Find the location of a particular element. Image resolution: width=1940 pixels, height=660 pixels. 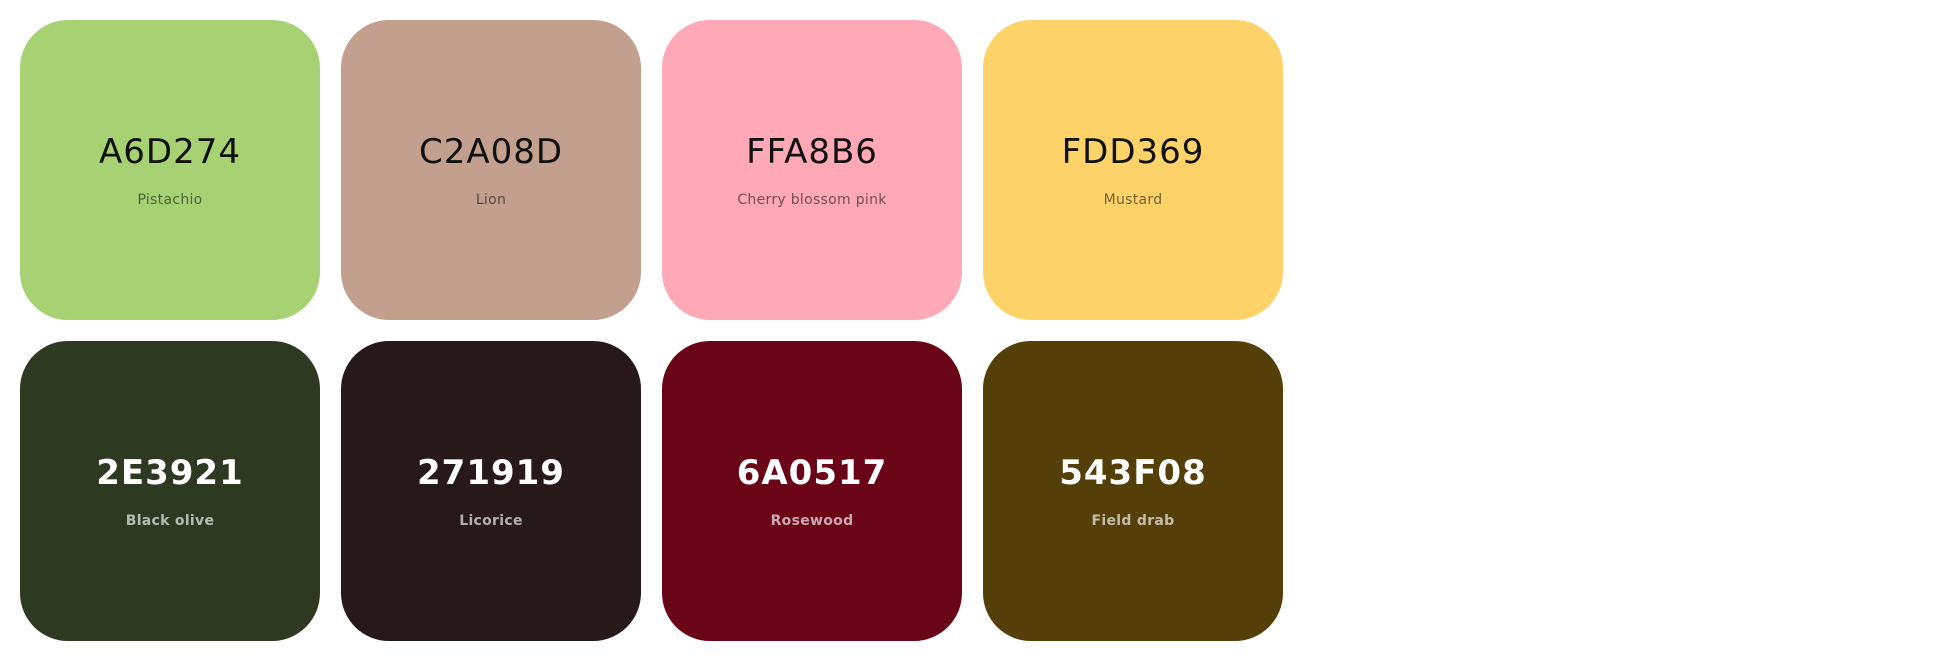

color-swatch-cherry-blossom-pink: FFA8B6 Cherry blossom pink is located at coordinates (812, 170).